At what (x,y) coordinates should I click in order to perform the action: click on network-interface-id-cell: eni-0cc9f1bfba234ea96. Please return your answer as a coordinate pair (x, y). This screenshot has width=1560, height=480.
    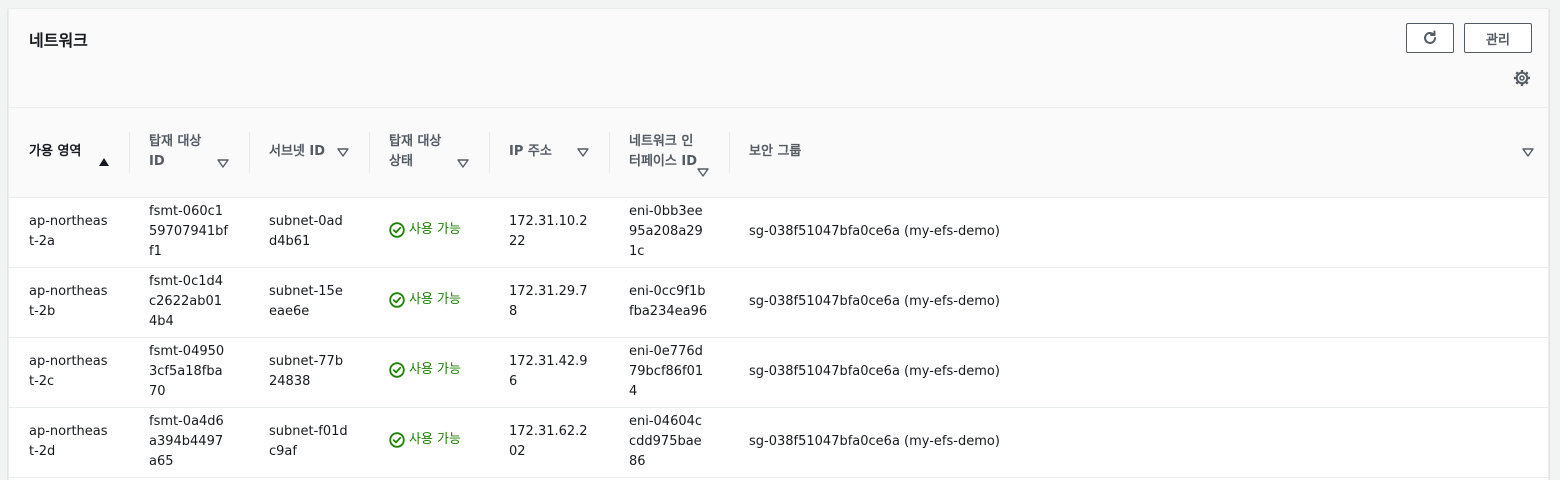
    Looking at the image, I should click on (668, 301).